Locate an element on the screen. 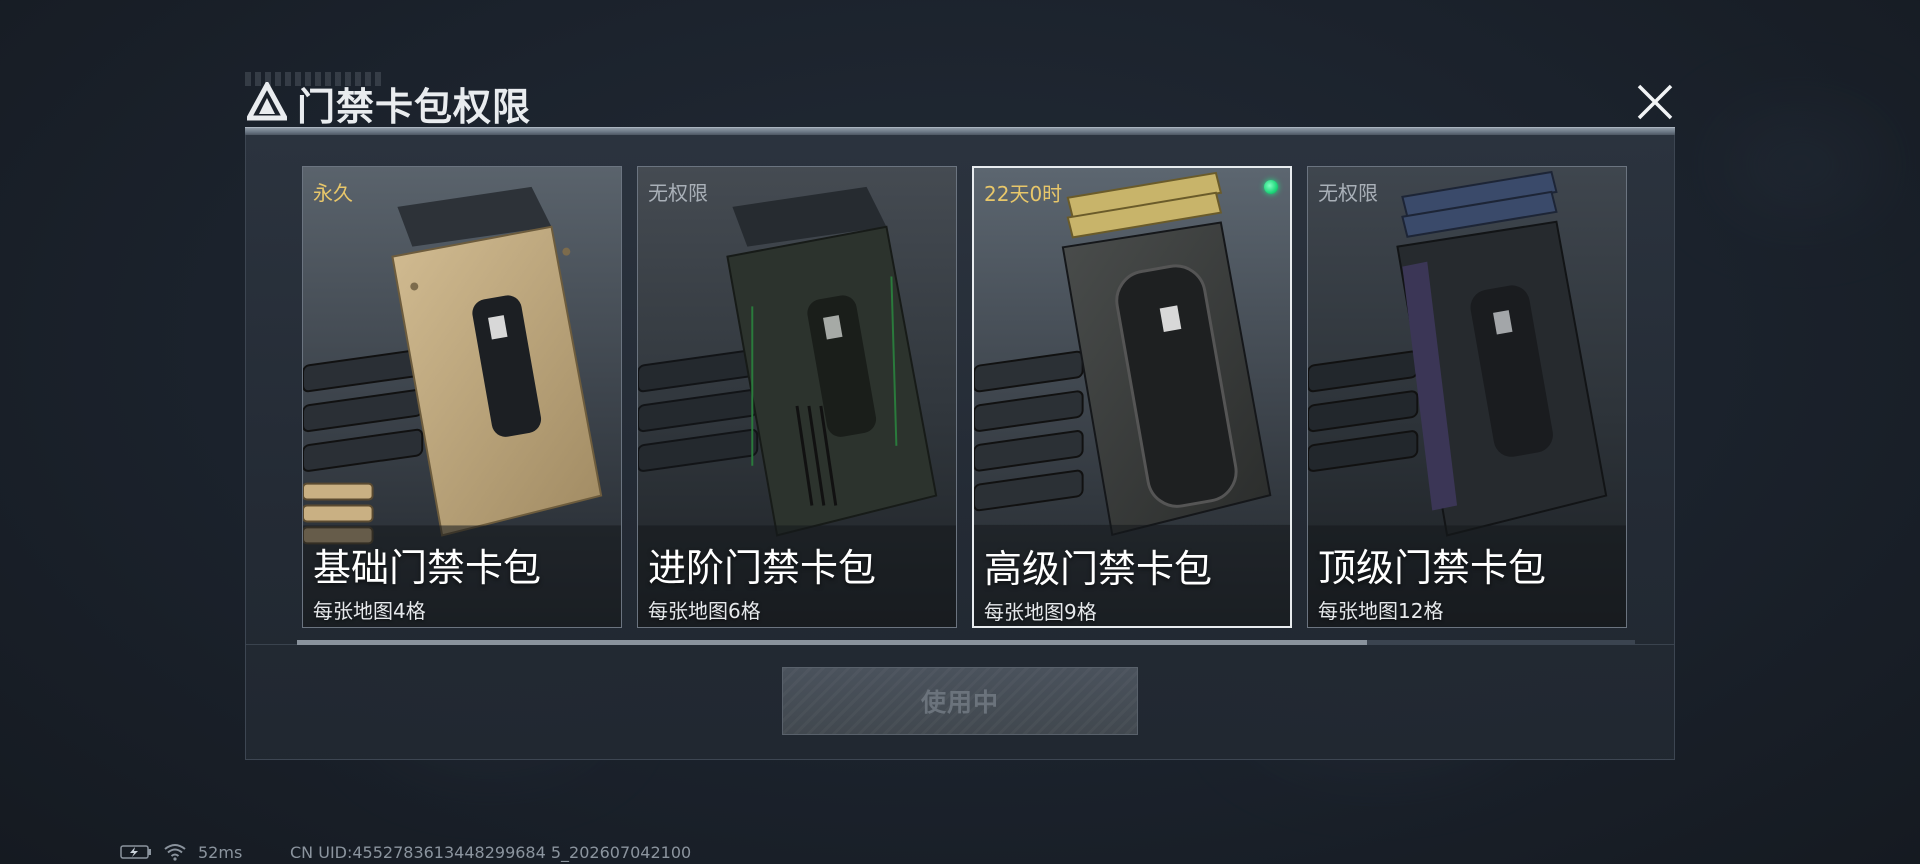 Image resolution: width=1920 pixels, height=864 pixels. card-capacity: 每张地图12格 is located at coordinates (1381, 611).